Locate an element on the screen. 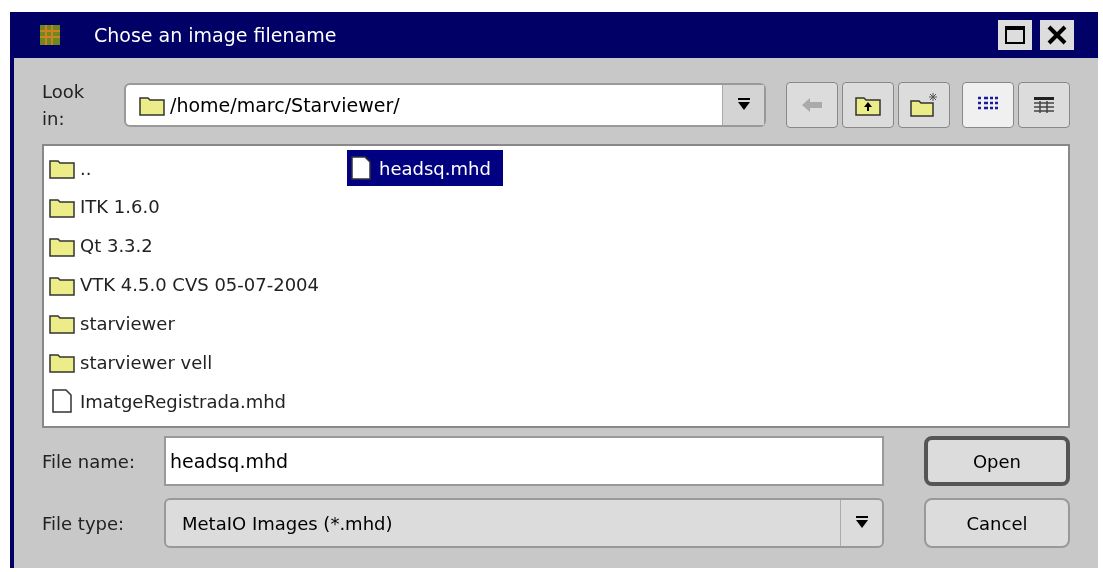 Image resolution: width=1103 pixels, height=572 pixels. detail-view-icon is located at coordinates (1044, 105).